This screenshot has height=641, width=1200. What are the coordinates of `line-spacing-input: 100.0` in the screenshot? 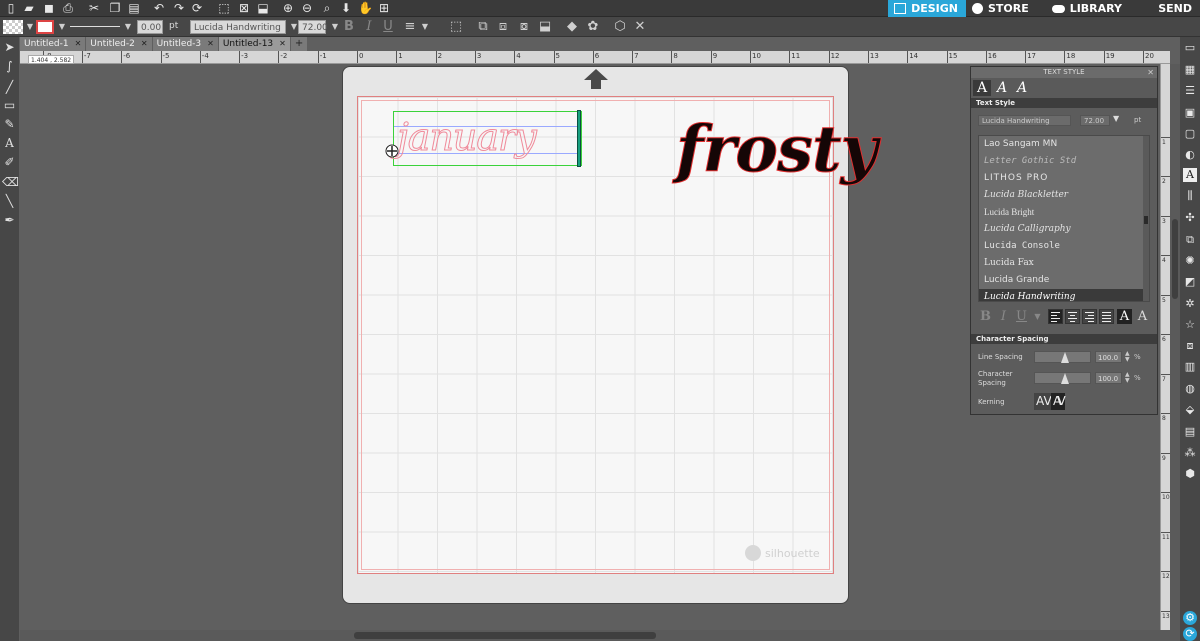 It's located at (1108, 357).